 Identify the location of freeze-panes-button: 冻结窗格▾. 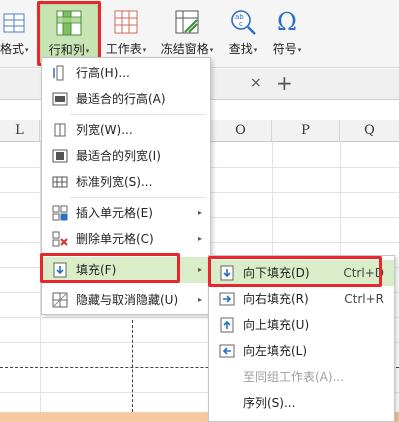
(187, 34).